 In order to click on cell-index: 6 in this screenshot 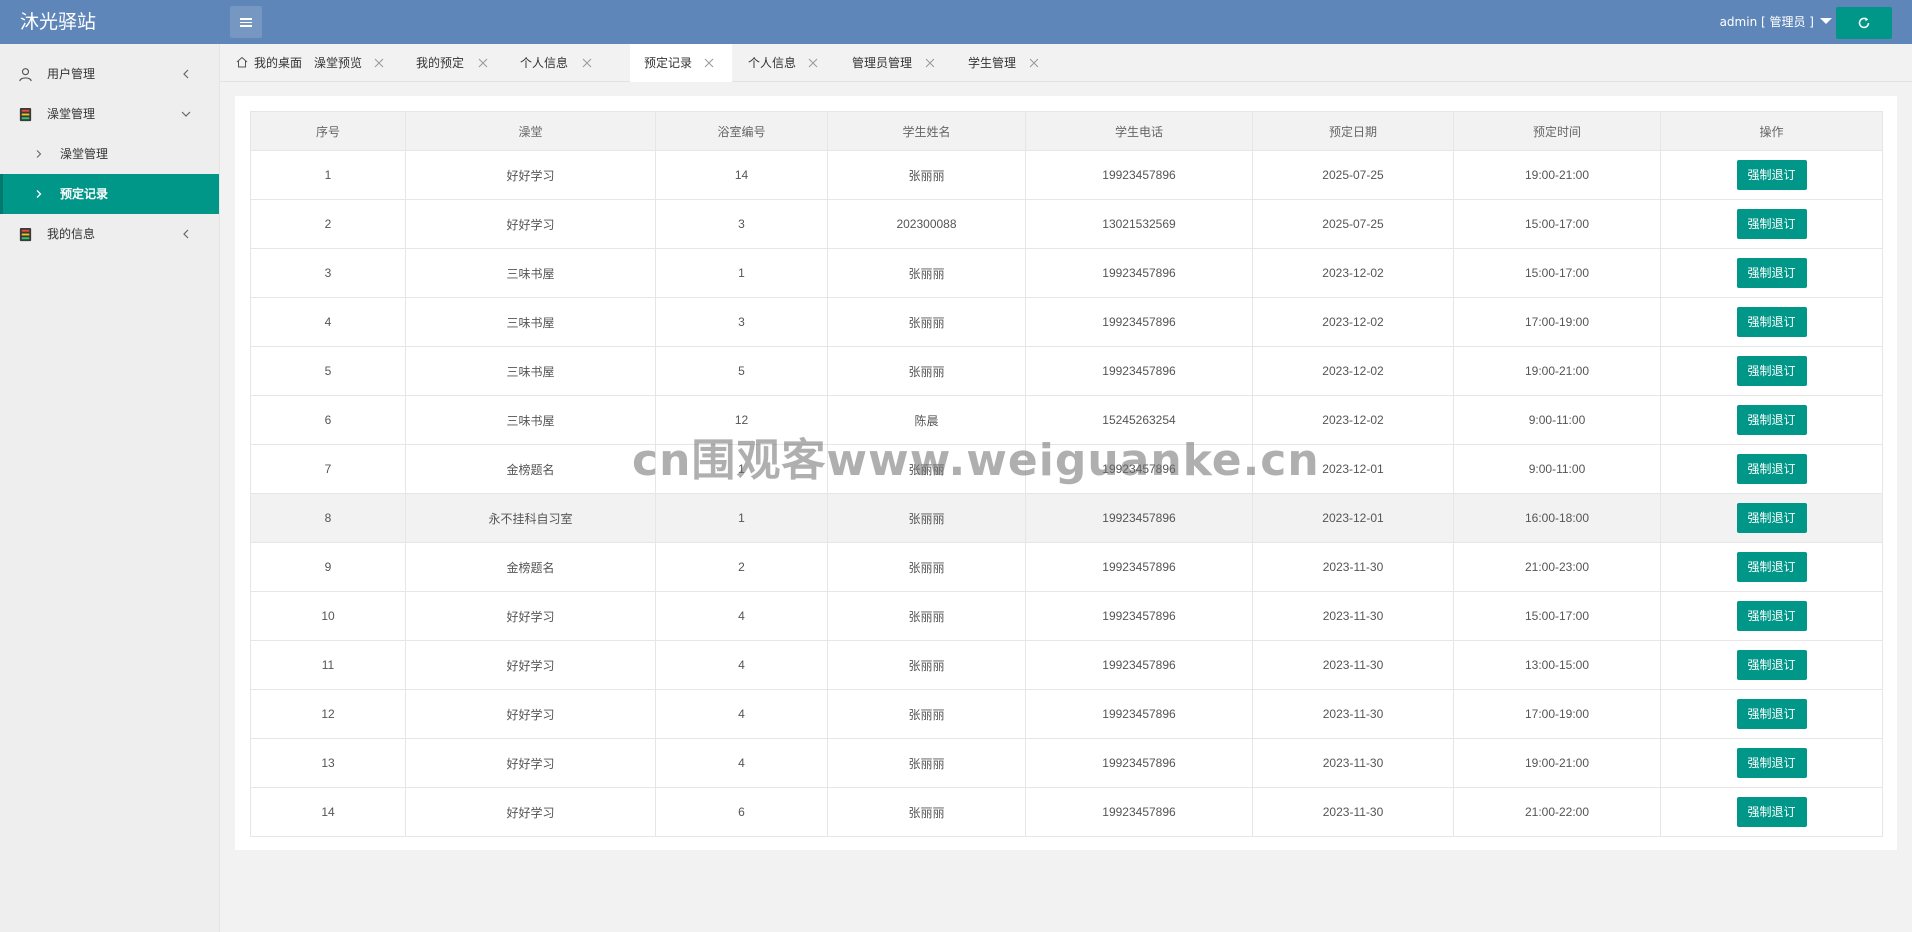, I will do `click(328, 420)`.